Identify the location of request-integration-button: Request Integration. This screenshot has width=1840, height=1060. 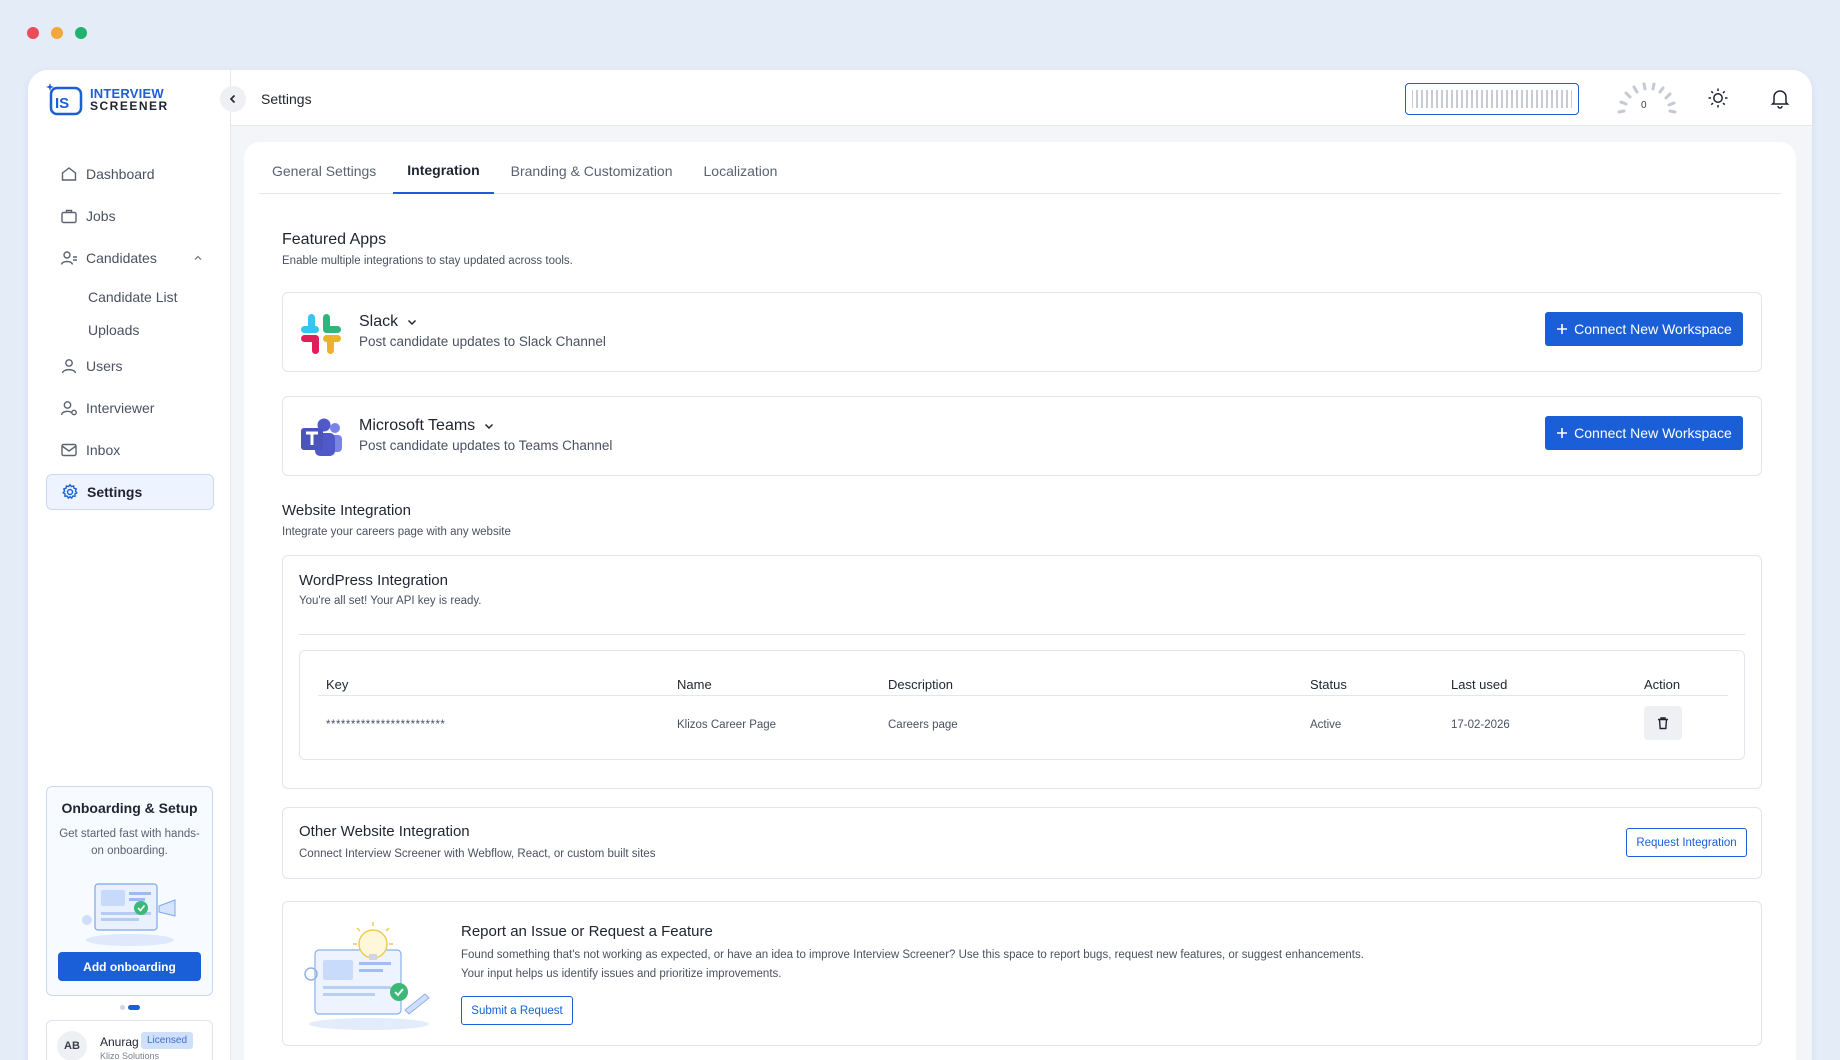
(1686, 842).